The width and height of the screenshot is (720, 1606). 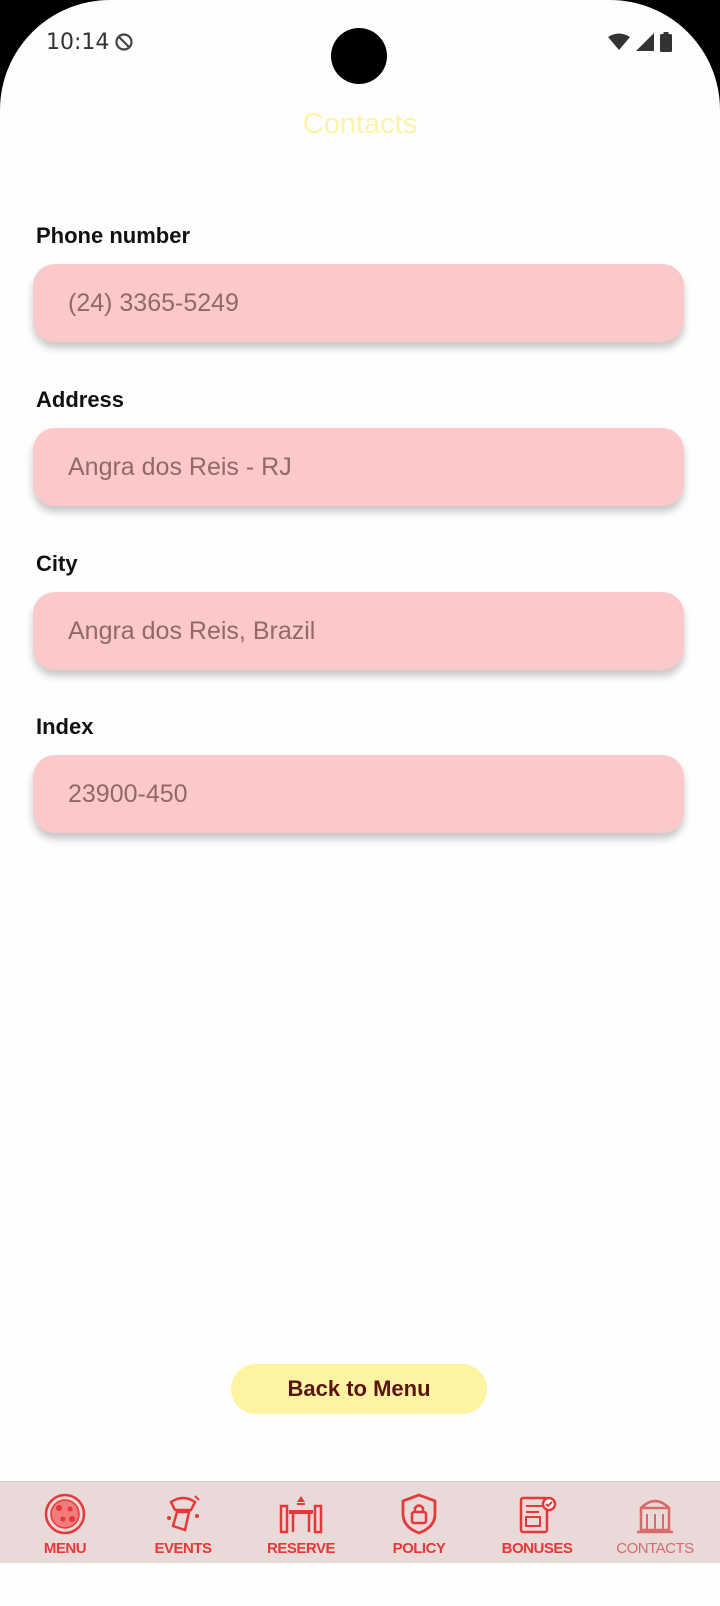 What do you see at coordinates (375, 467) in the screenshot?
I see `address-input` at bounding box center [375, 467].